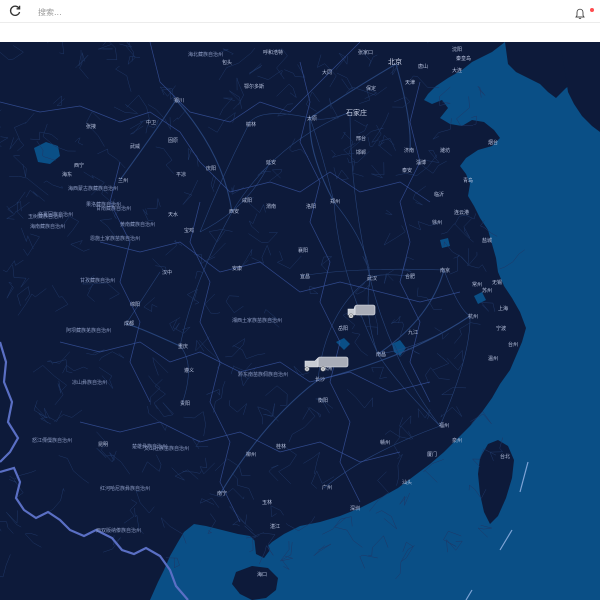  I want to click on city-label: 唐山, so click(423, 67).